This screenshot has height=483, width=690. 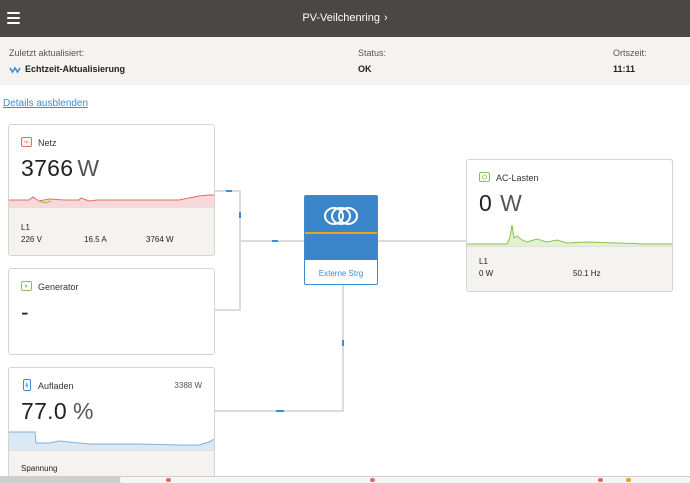 What do you see at coordinates (587, 273) in the screenshot?
I see `ac-loads-frequency: 50.1 Hz` at bounding box center [587, 273].